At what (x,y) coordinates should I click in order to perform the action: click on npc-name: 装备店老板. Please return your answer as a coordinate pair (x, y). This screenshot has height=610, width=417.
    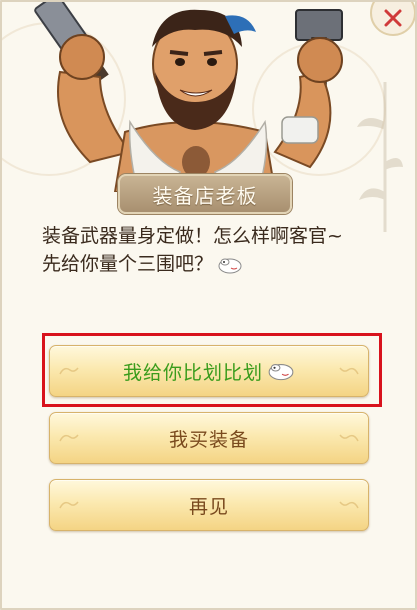
    Looking at the image, I should click on (205, 195).